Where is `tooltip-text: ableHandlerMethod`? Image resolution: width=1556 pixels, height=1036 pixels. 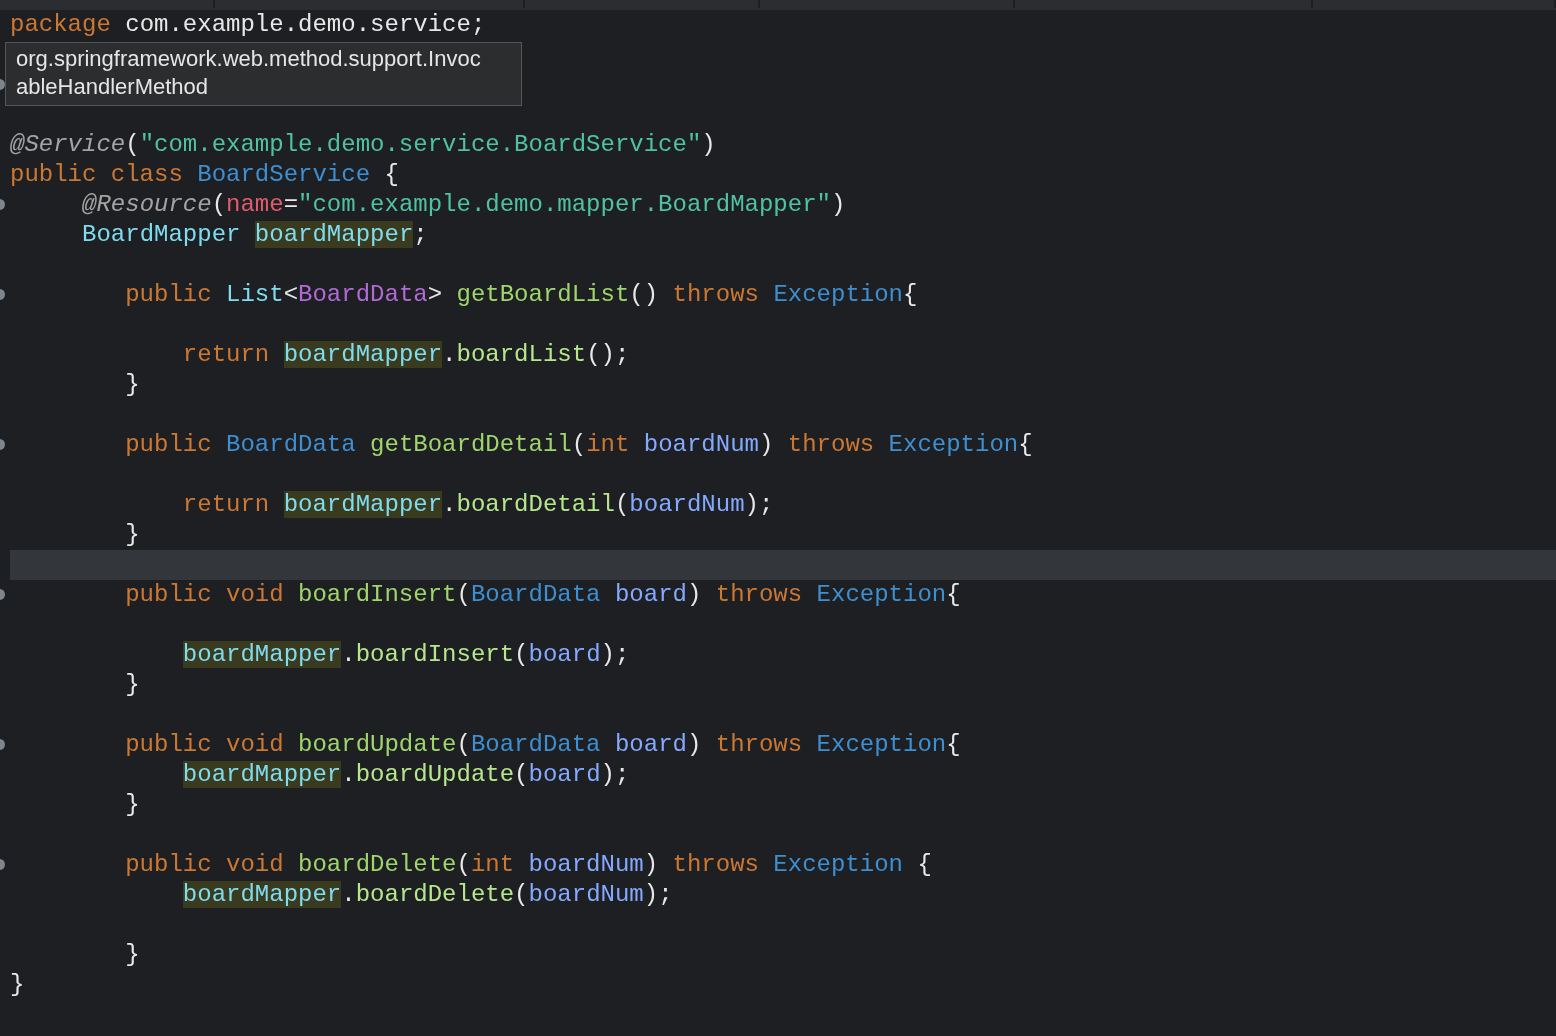 tooltip-text: ableHandlerMethod is located at coordinates (113, 87).